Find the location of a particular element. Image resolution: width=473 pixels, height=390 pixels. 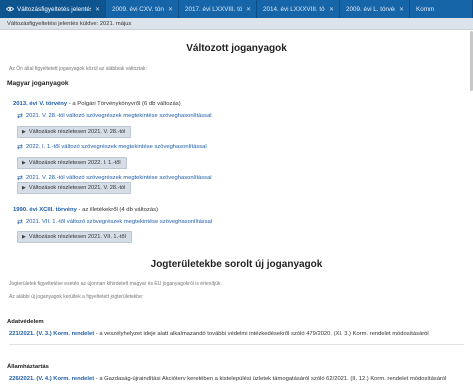

new-laws-title: Jogterületekbe sorolt új joganyagok is located at coordinates (236, 264).